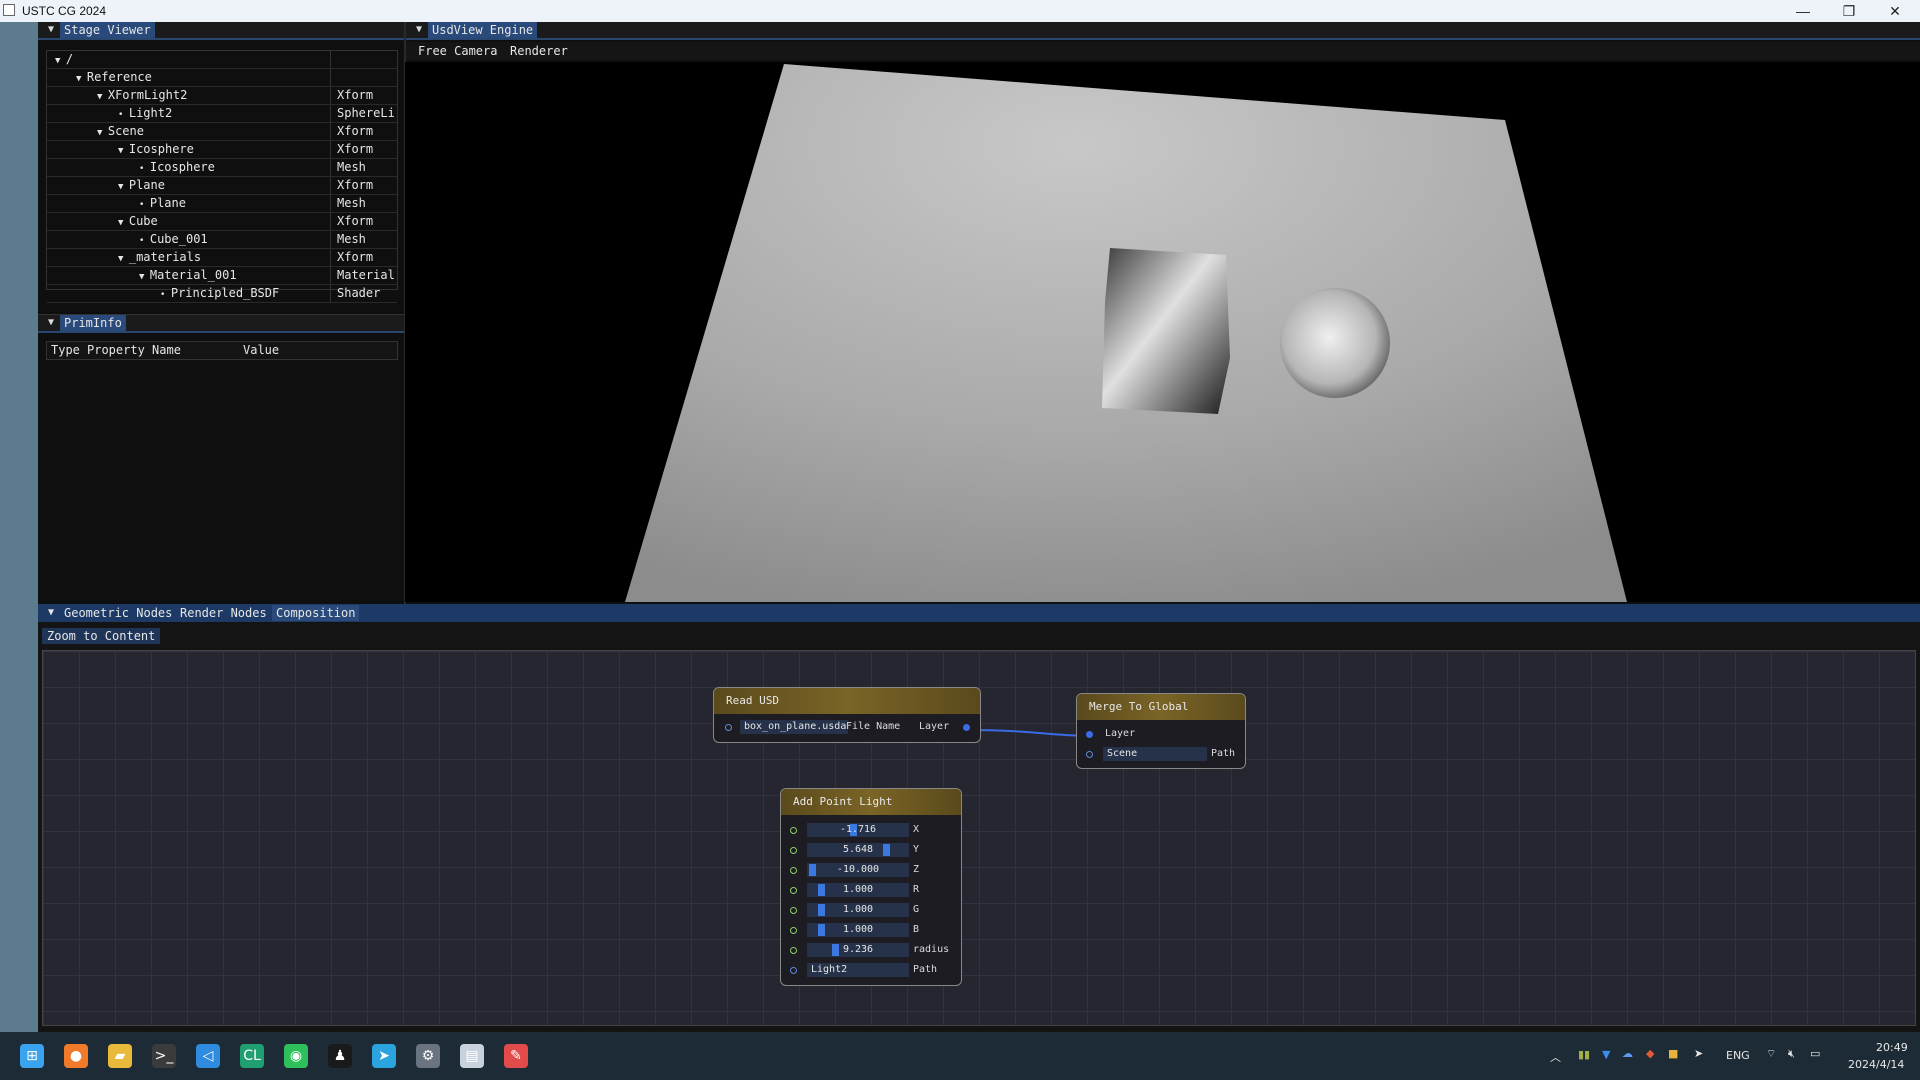  What do you see at coordinates (1738, 1055) in the screenshot?
I see `language-indicator: ENG` at bounding box center [1738, 1055].